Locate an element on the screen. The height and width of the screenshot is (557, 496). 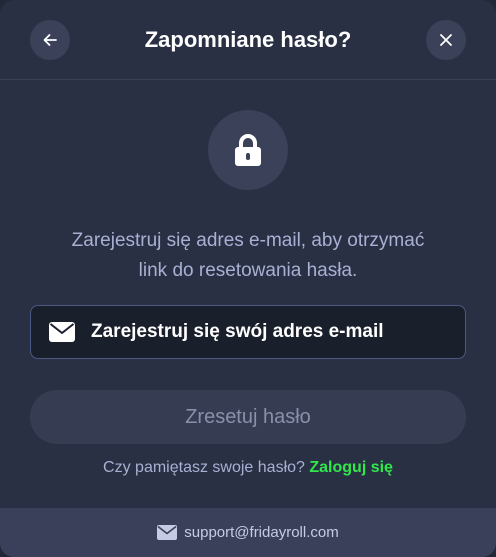
instruction-line-2: link do resetowania hasła. is located at coordinates (248, 270).